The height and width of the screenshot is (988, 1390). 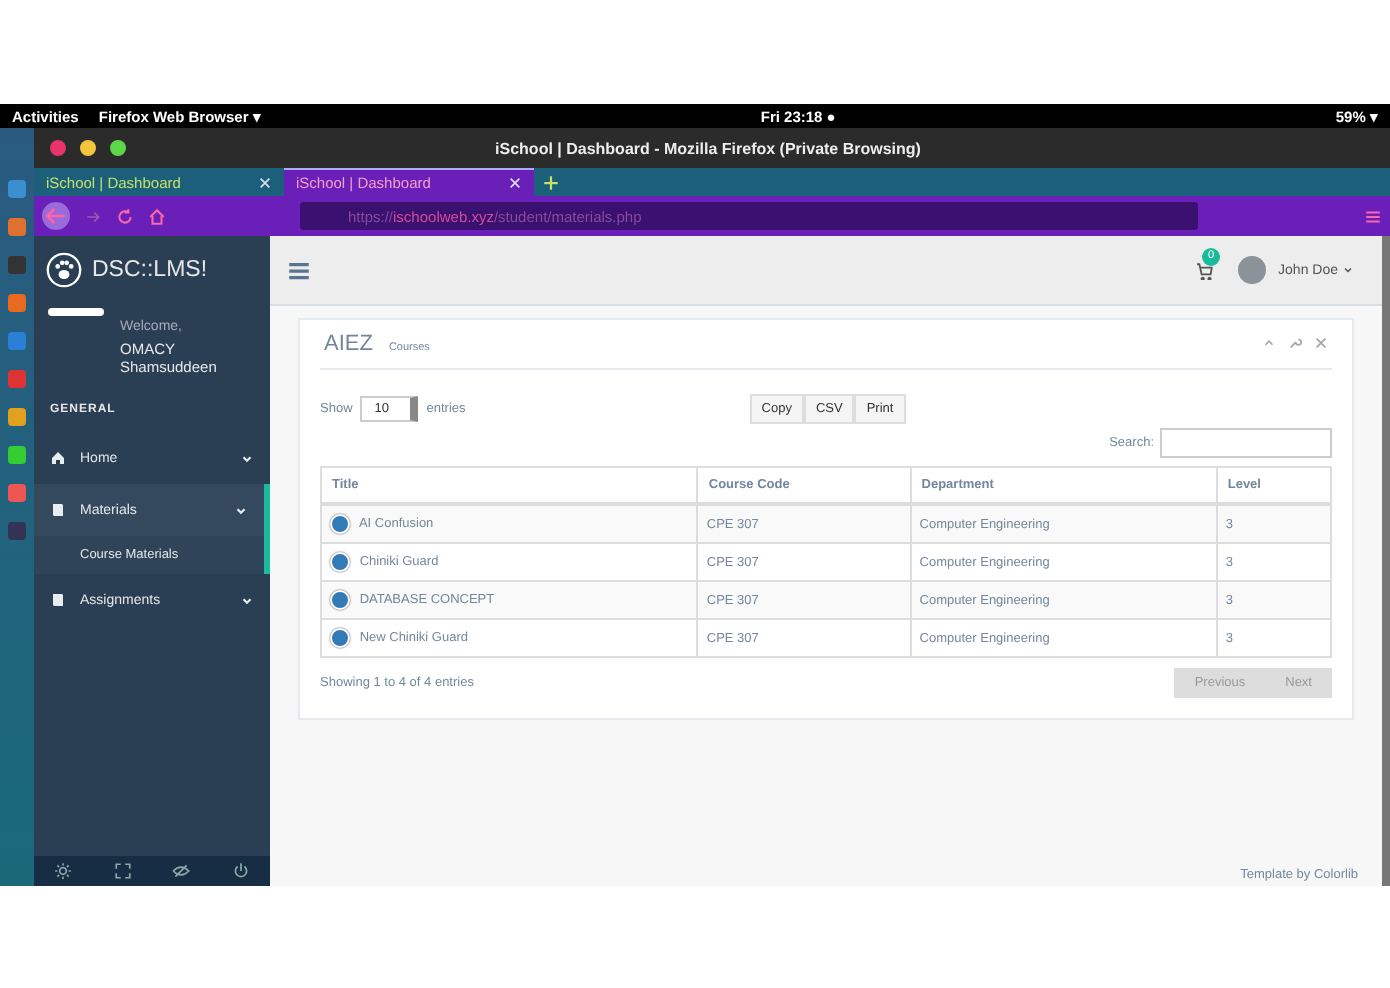 I want to click on paw-icon, so click(x=64, y=270).